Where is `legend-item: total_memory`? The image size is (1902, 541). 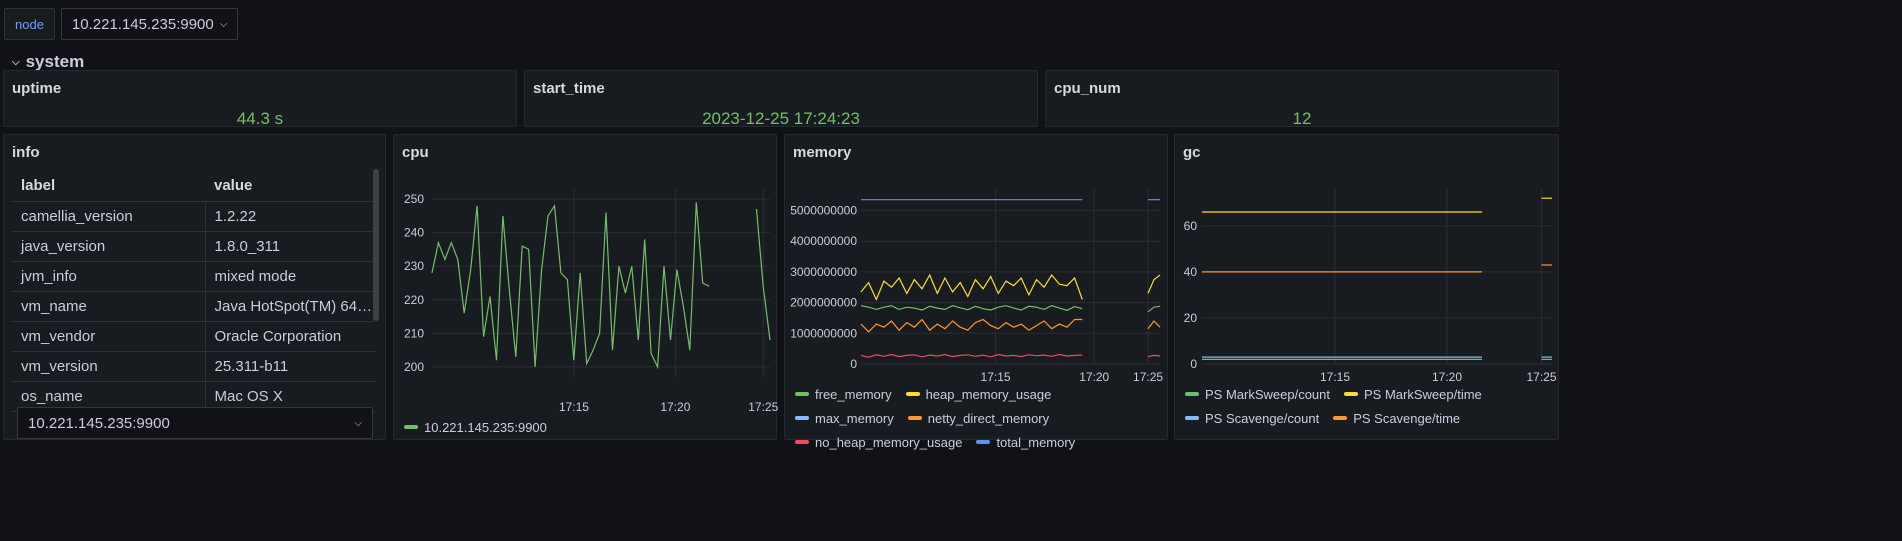 legend-item: total_memory is located at coordinates (1025, 442).